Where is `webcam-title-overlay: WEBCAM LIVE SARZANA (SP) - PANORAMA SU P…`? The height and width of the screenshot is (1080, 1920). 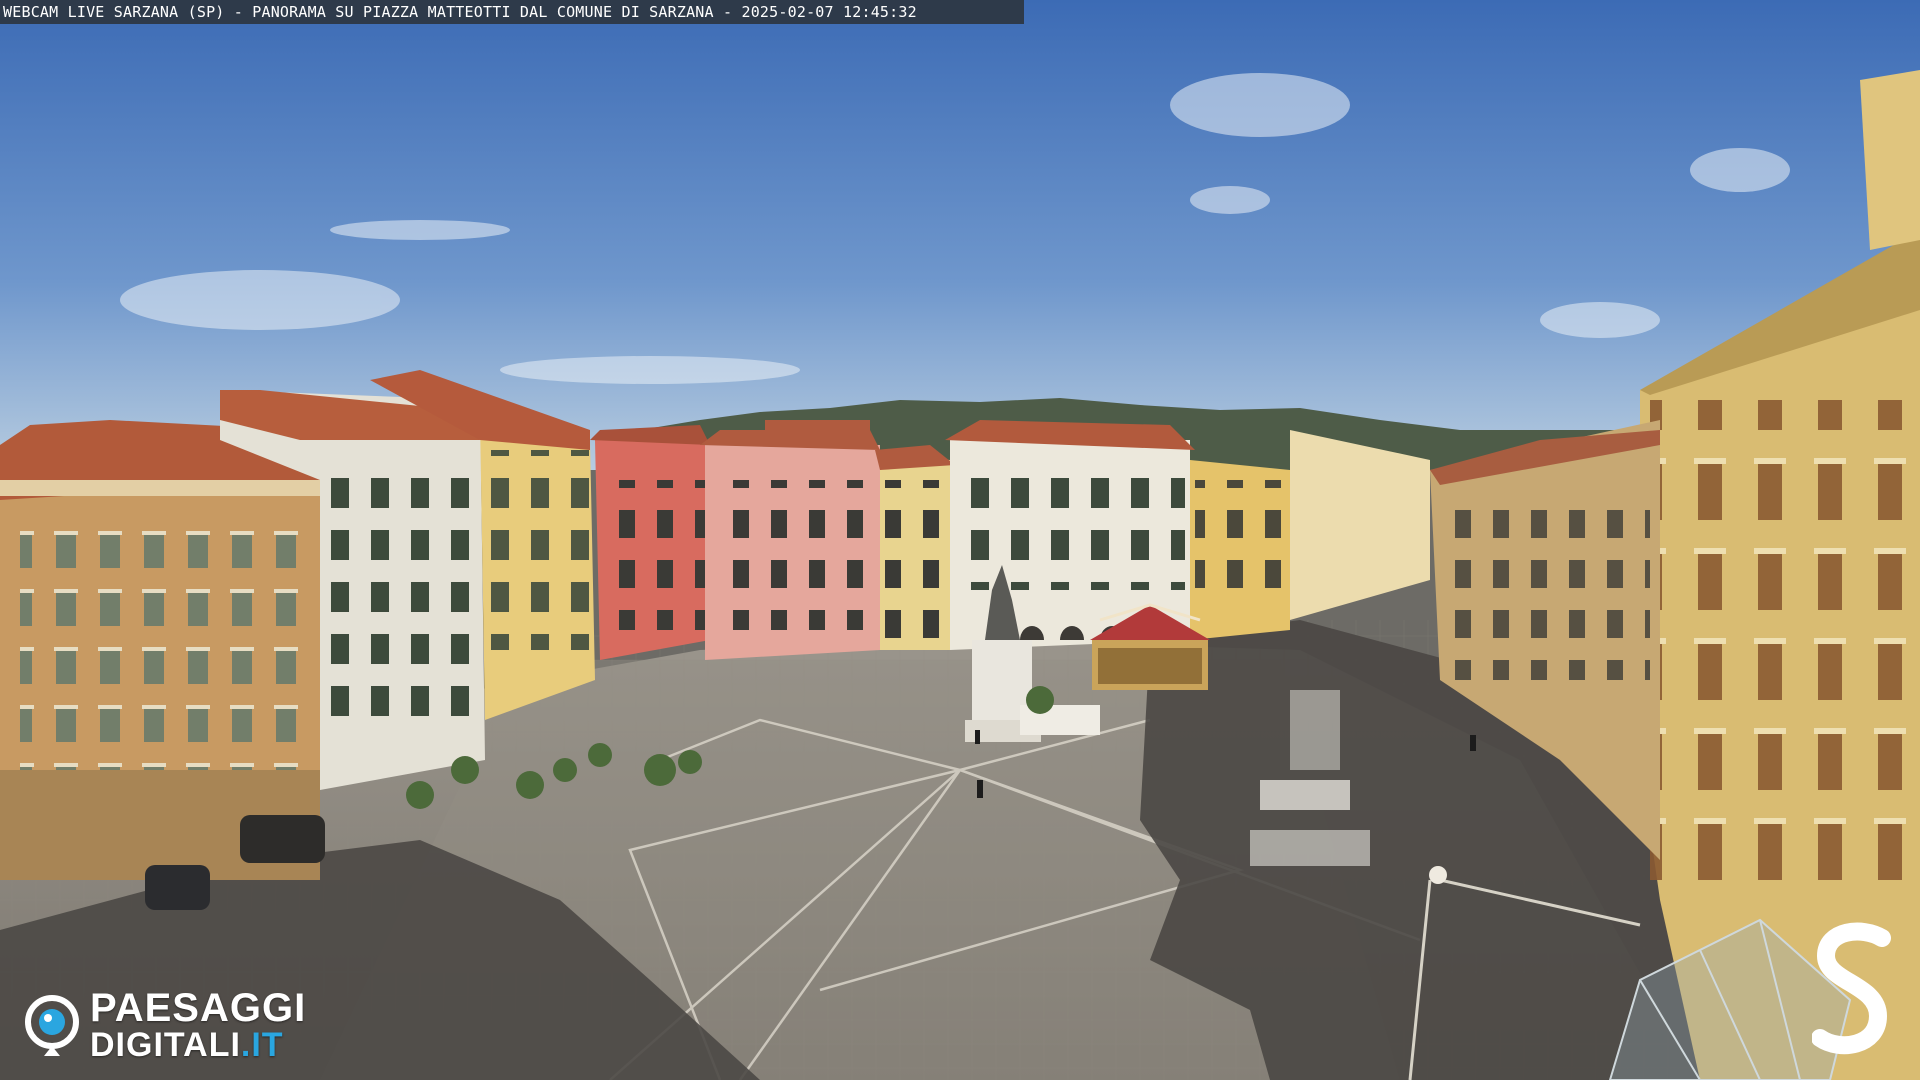
webcam-title-overlay: WEBCAM LIVE SARZANA (SP) - PANORAMA SU P… is located at coordinates (512, 12).